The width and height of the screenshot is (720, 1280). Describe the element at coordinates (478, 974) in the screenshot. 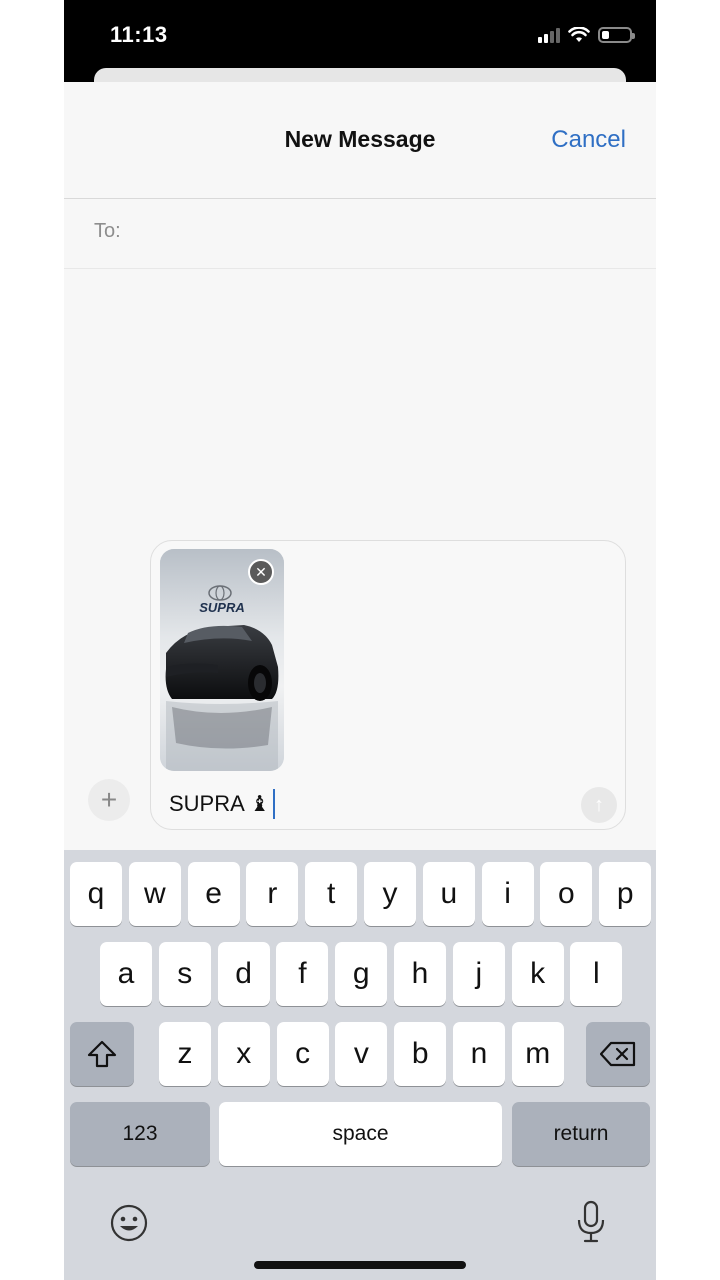

I see `key-j: j` at that location.